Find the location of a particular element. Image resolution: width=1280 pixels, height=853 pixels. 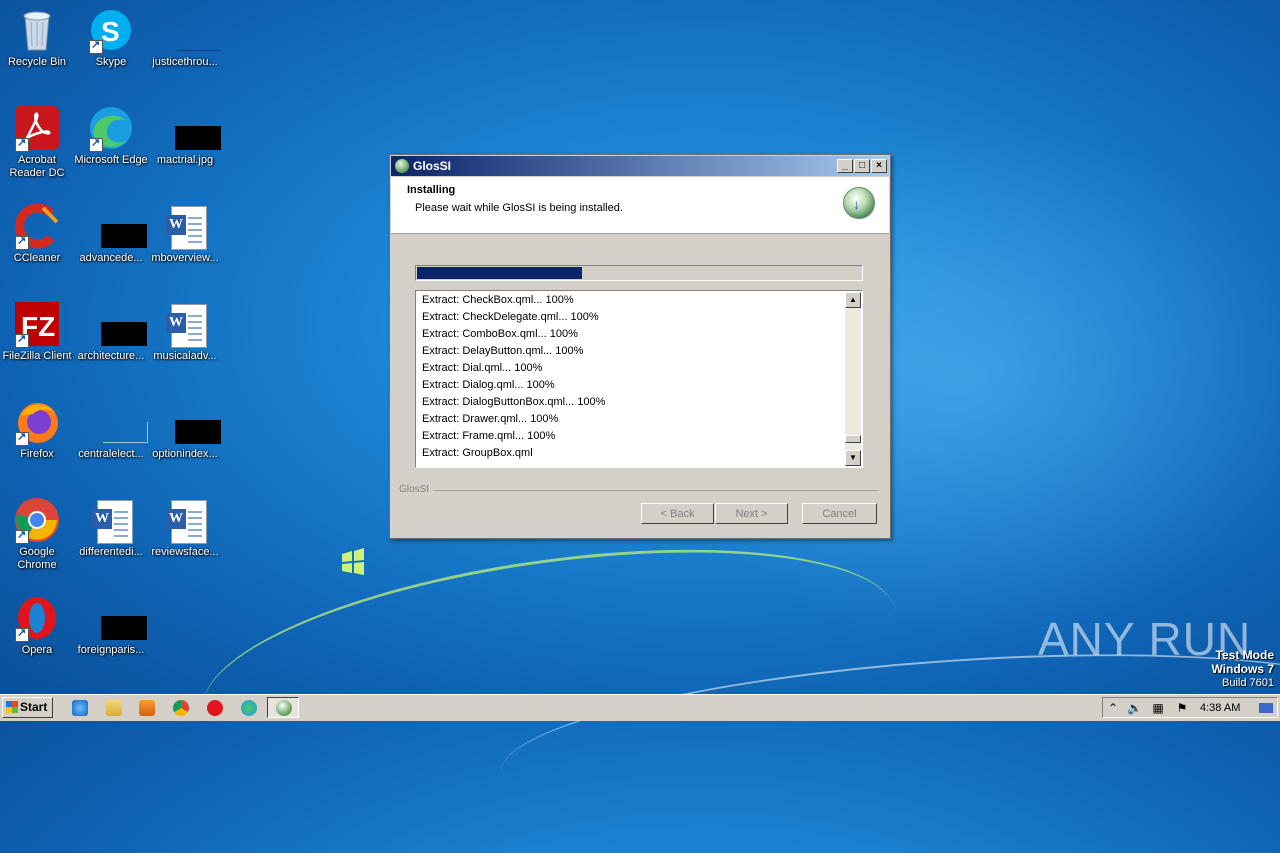

desktop-icon-chrome: Google Chrome is located at coordinates (37, 534).